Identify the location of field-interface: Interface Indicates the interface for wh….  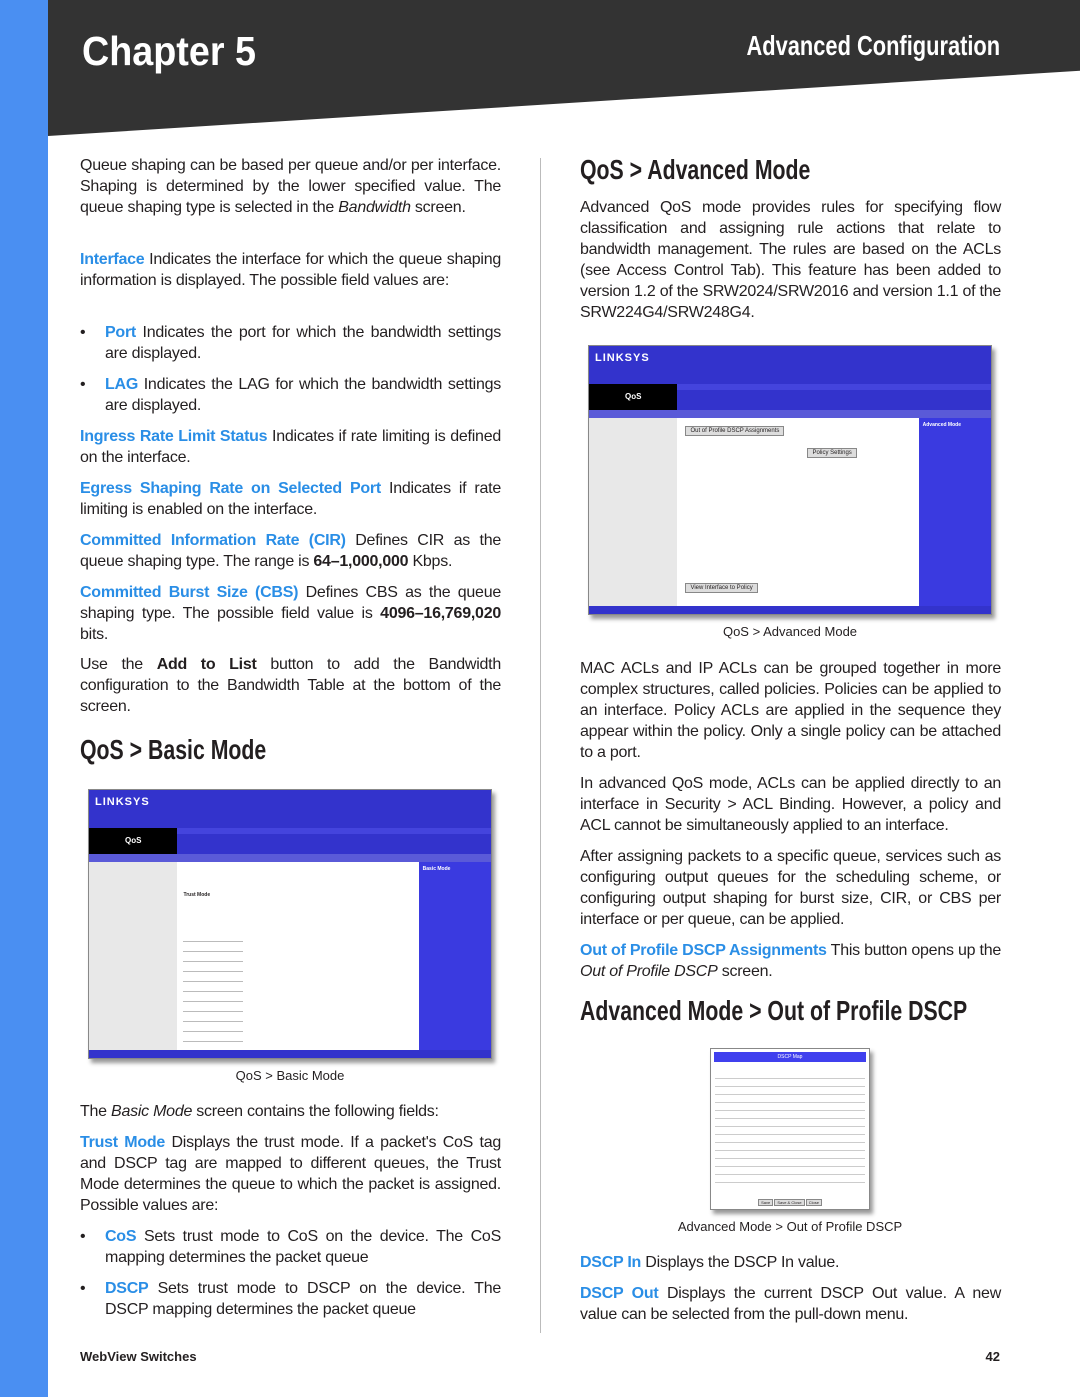
(290, 270).